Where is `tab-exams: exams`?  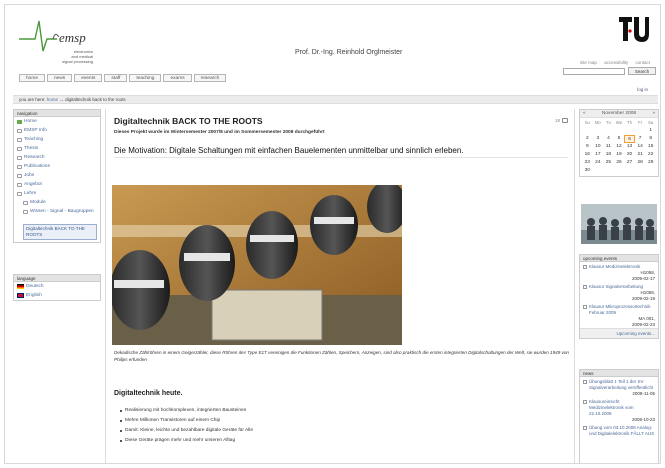 tab-exams: exams is located at coordinates (177, 78).